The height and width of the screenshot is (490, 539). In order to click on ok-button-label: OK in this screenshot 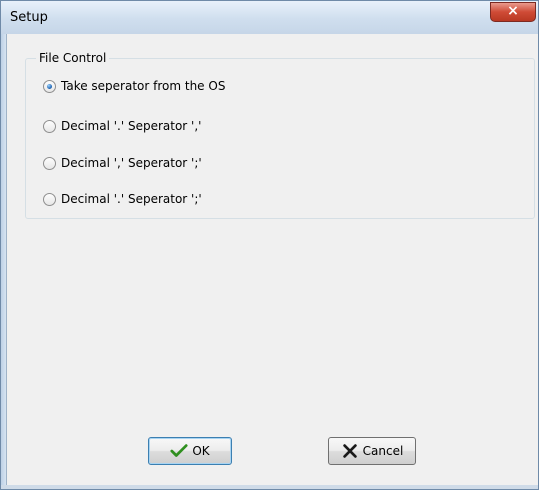, I will do `click(201, 451)`.